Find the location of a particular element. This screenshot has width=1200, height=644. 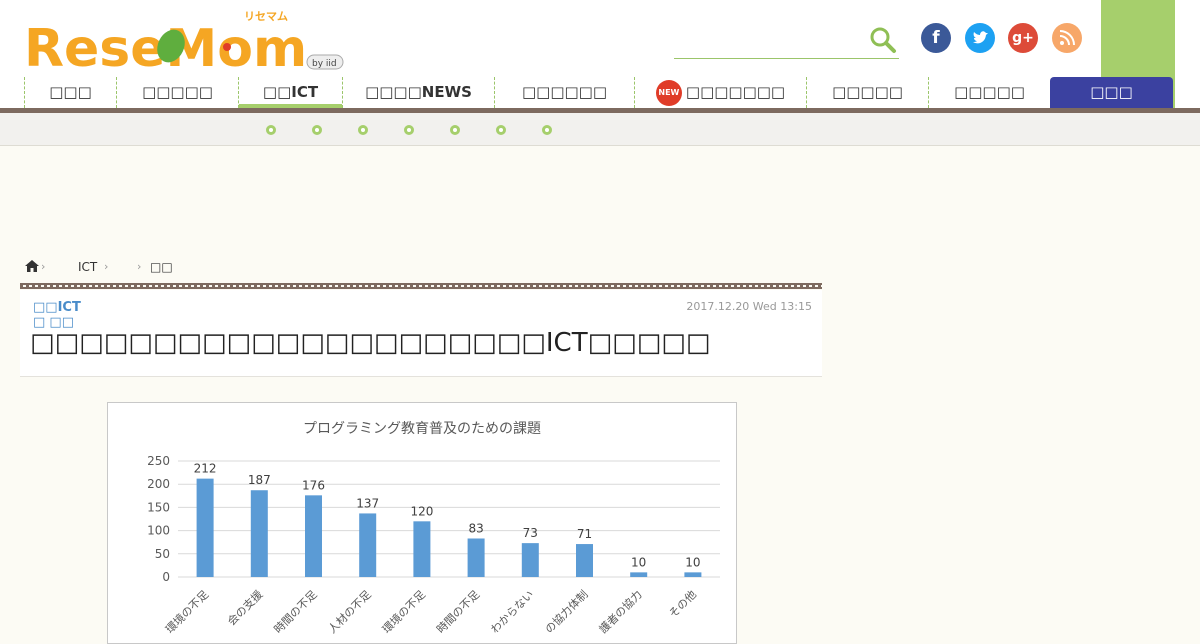

y-tick-label: 50 is located at coordinates (162, 554).